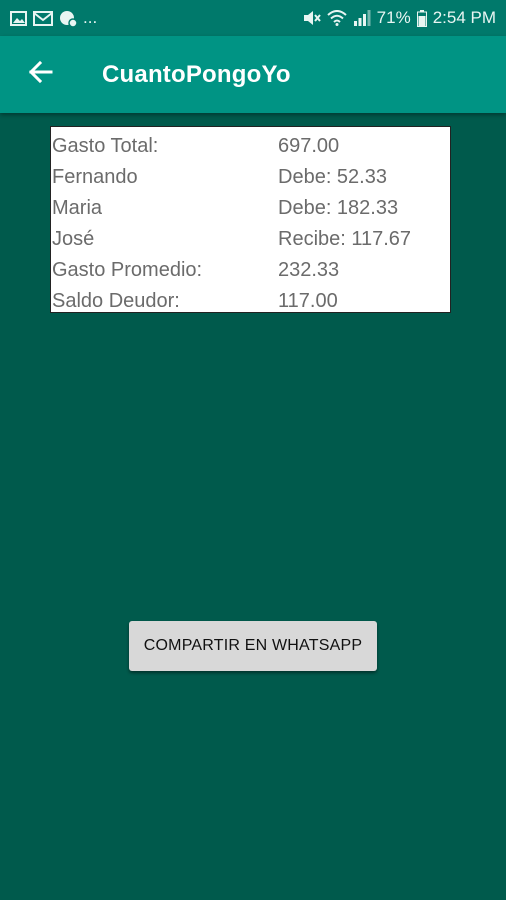 This screenshot has width=506, height=900. Describe the element at coordinates (421, 18) in the screenshot. I see `battery-icon` at that location.